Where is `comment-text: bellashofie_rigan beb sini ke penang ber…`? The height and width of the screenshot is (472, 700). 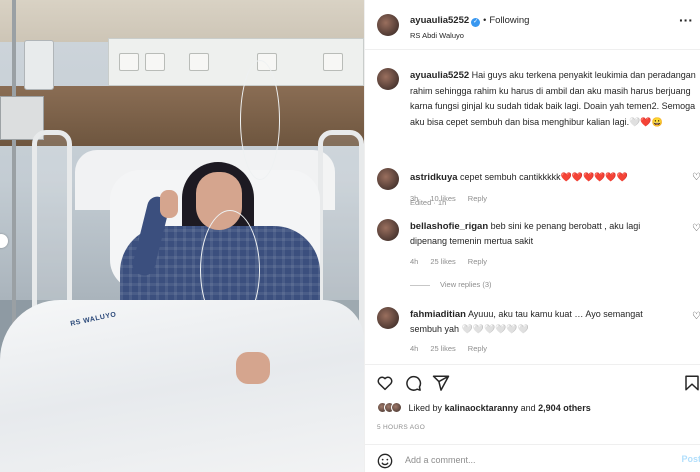
comment-text: bellashofie_rigan beb sini ke penang ber… is located at coordinates (542, 234).